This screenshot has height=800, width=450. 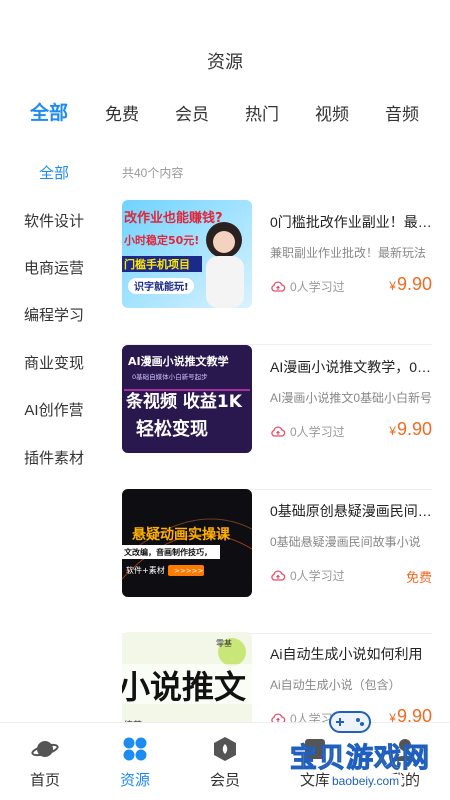 I want to click on nav-home: 首页, so click(x=45, y=762).